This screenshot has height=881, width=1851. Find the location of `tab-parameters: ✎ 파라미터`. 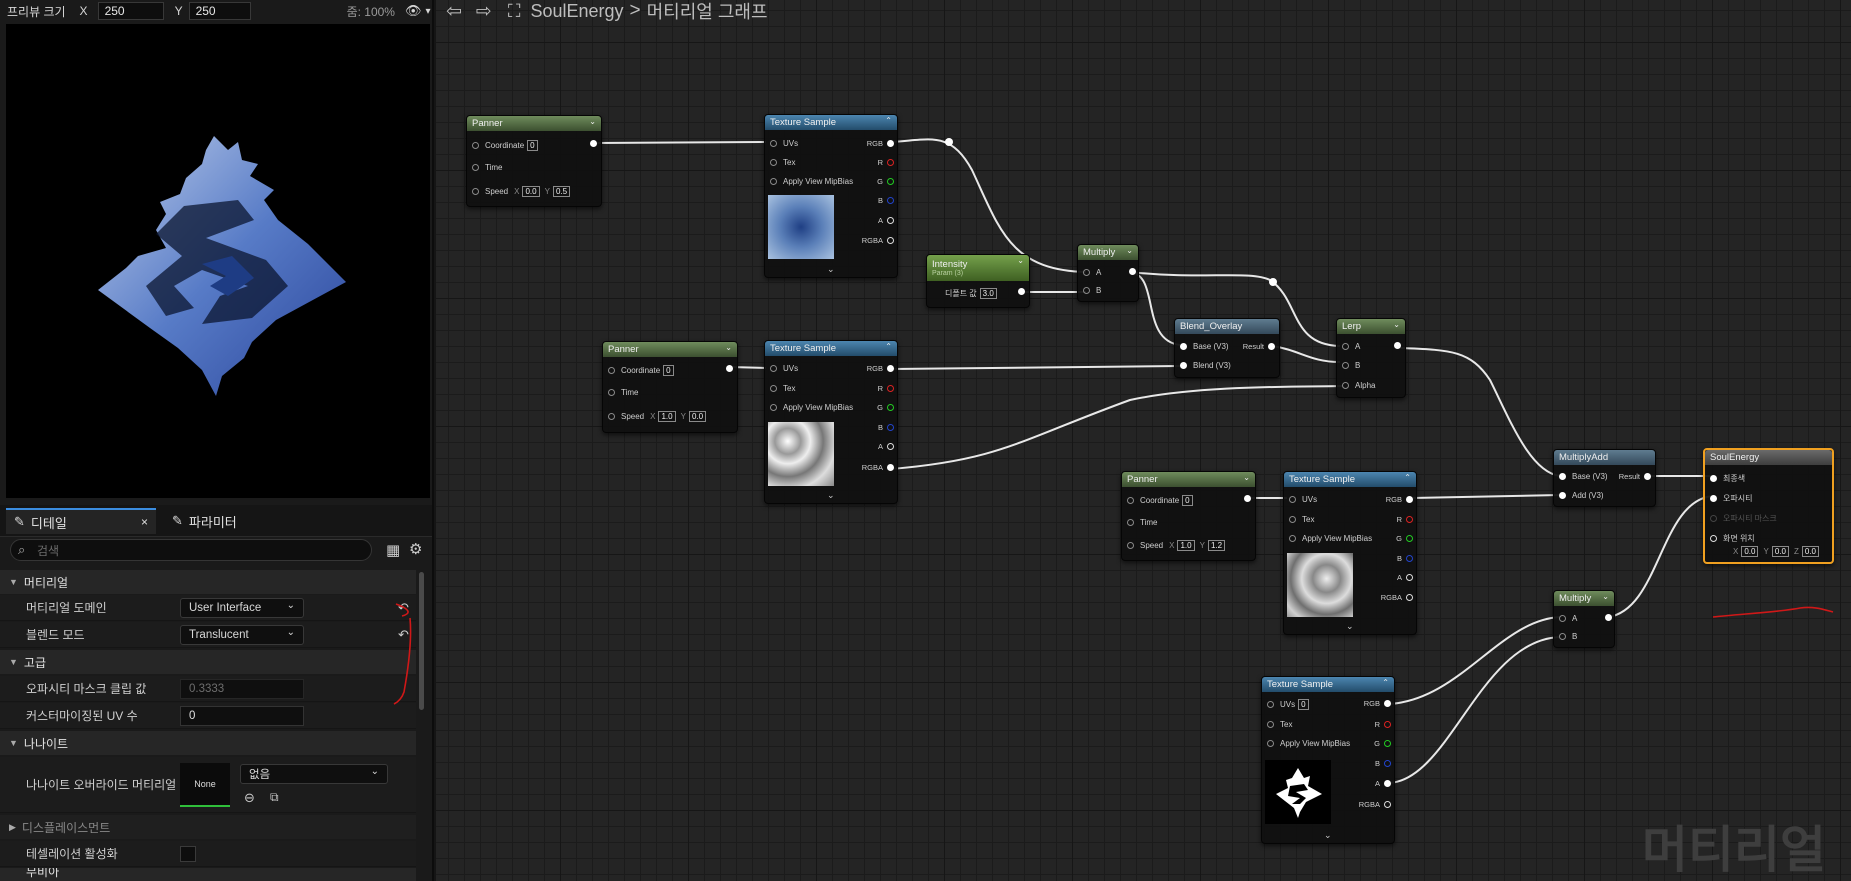

tab-parameters: ✎ 파라미터 is located at coordinates (243, 521).